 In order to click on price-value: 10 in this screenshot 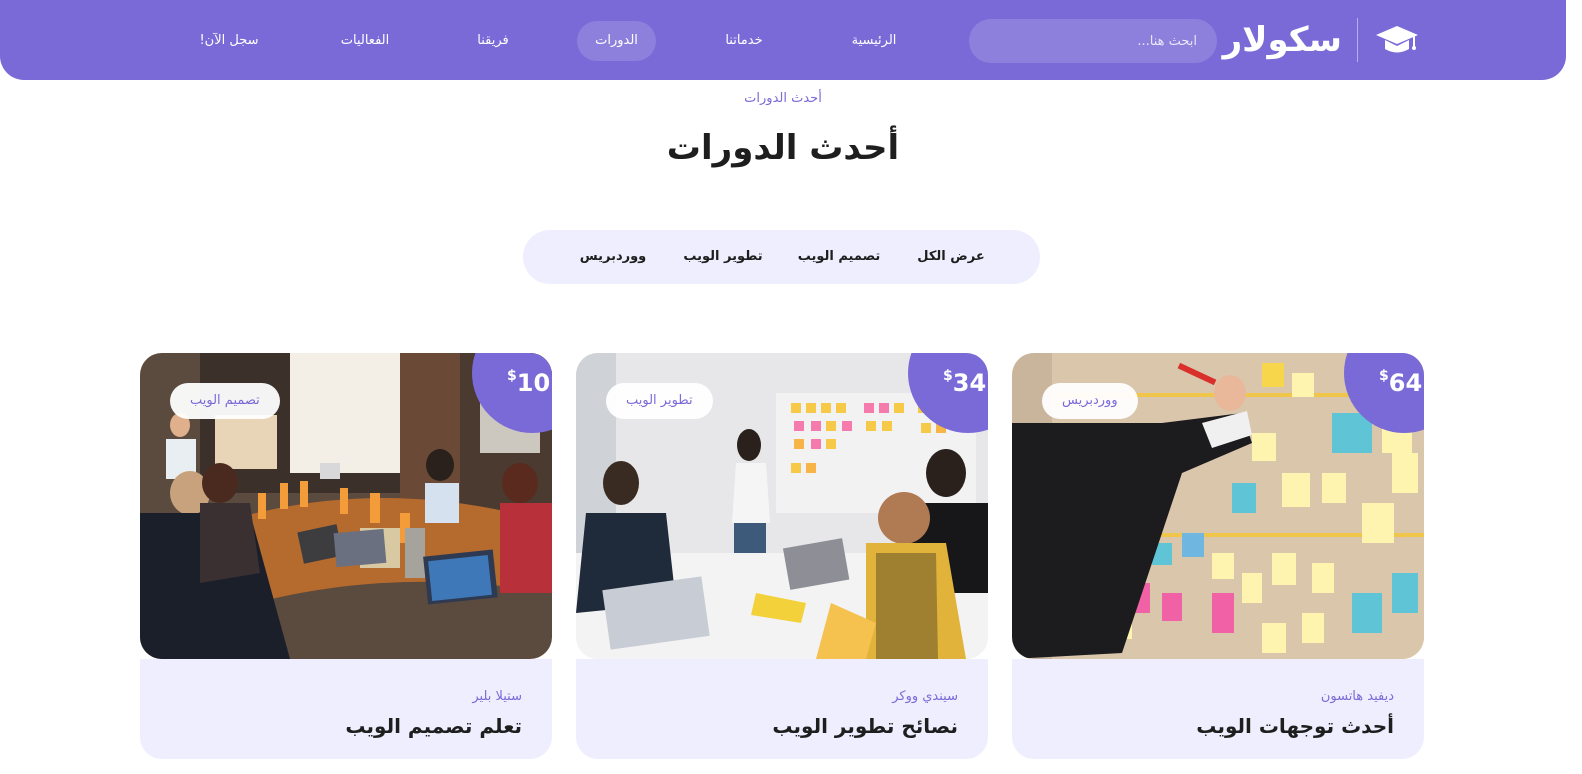, I will do `click(533, 383)`.